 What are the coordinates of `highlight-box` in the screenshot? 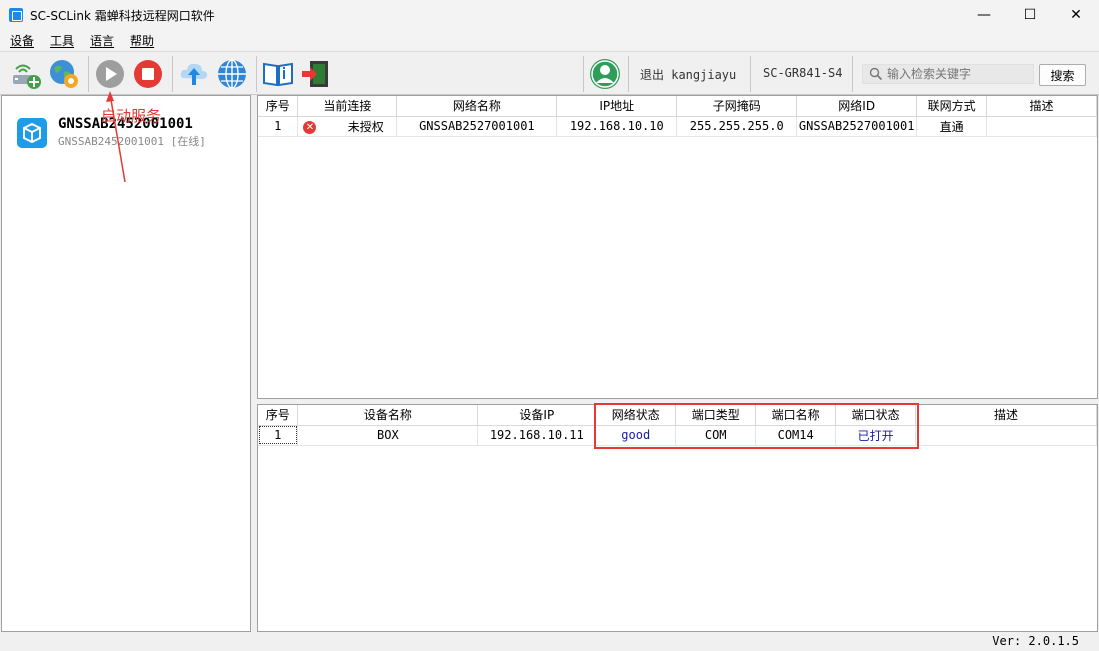 It's located at (756, 426).